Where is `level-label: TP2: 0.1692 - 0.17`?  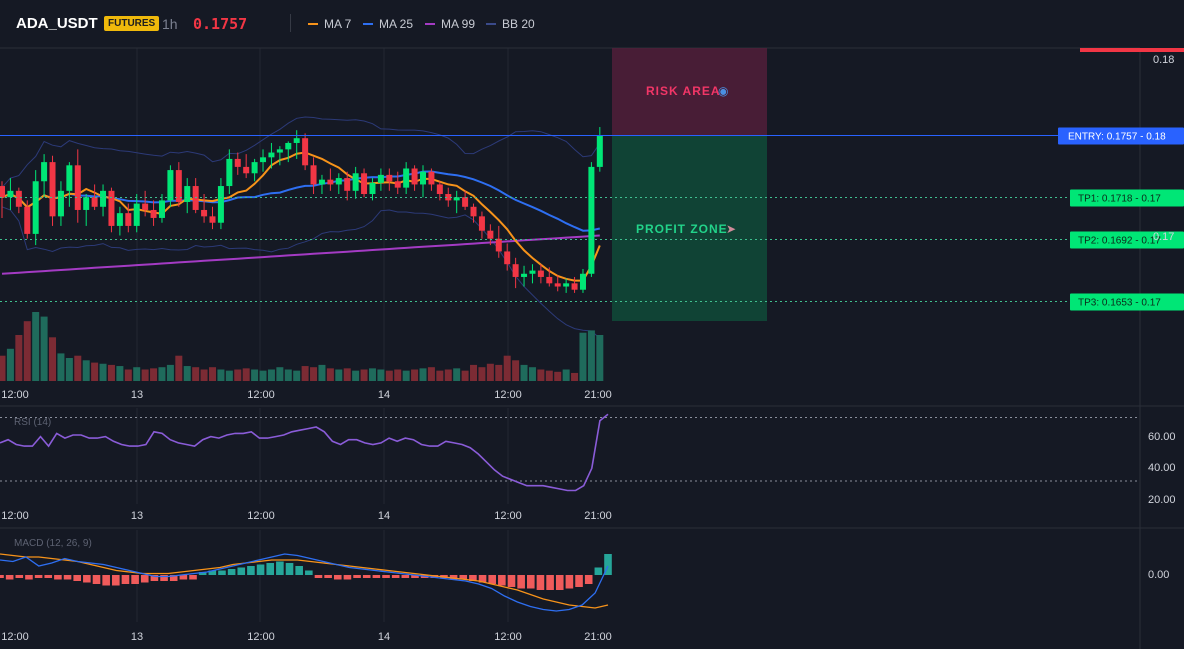 level-label: TP2: 0.1692 - 0.17 is located at coordinates (1119, 241).